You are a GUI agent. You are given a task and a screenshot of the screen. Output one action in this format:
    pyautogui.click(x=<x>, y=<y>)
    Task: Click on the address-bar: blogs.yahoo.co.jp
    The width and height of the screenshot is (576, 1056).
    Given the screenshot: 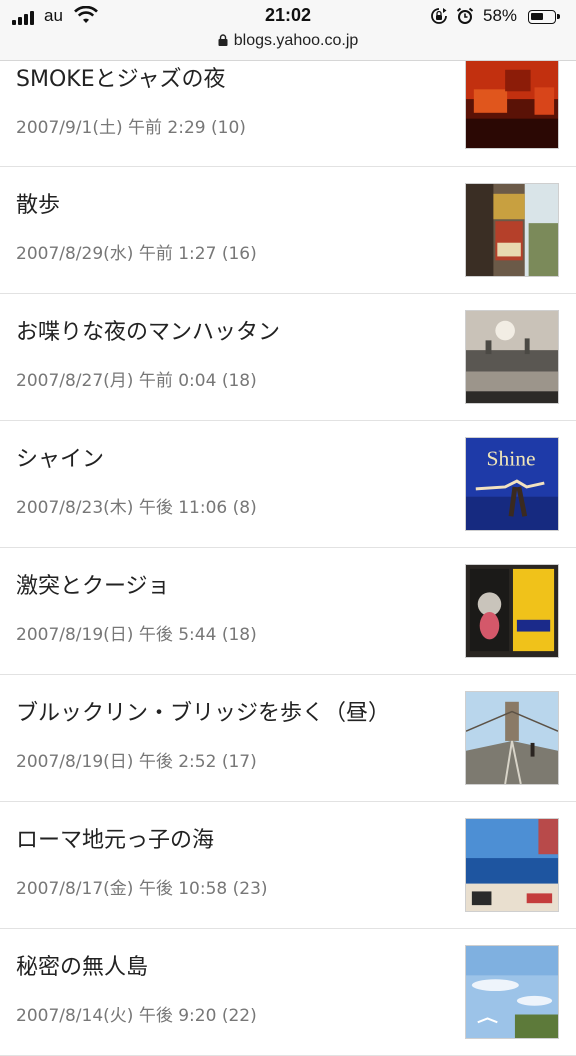 What is the action you would take?
    pyautogui.click(x=288, y=43)
    